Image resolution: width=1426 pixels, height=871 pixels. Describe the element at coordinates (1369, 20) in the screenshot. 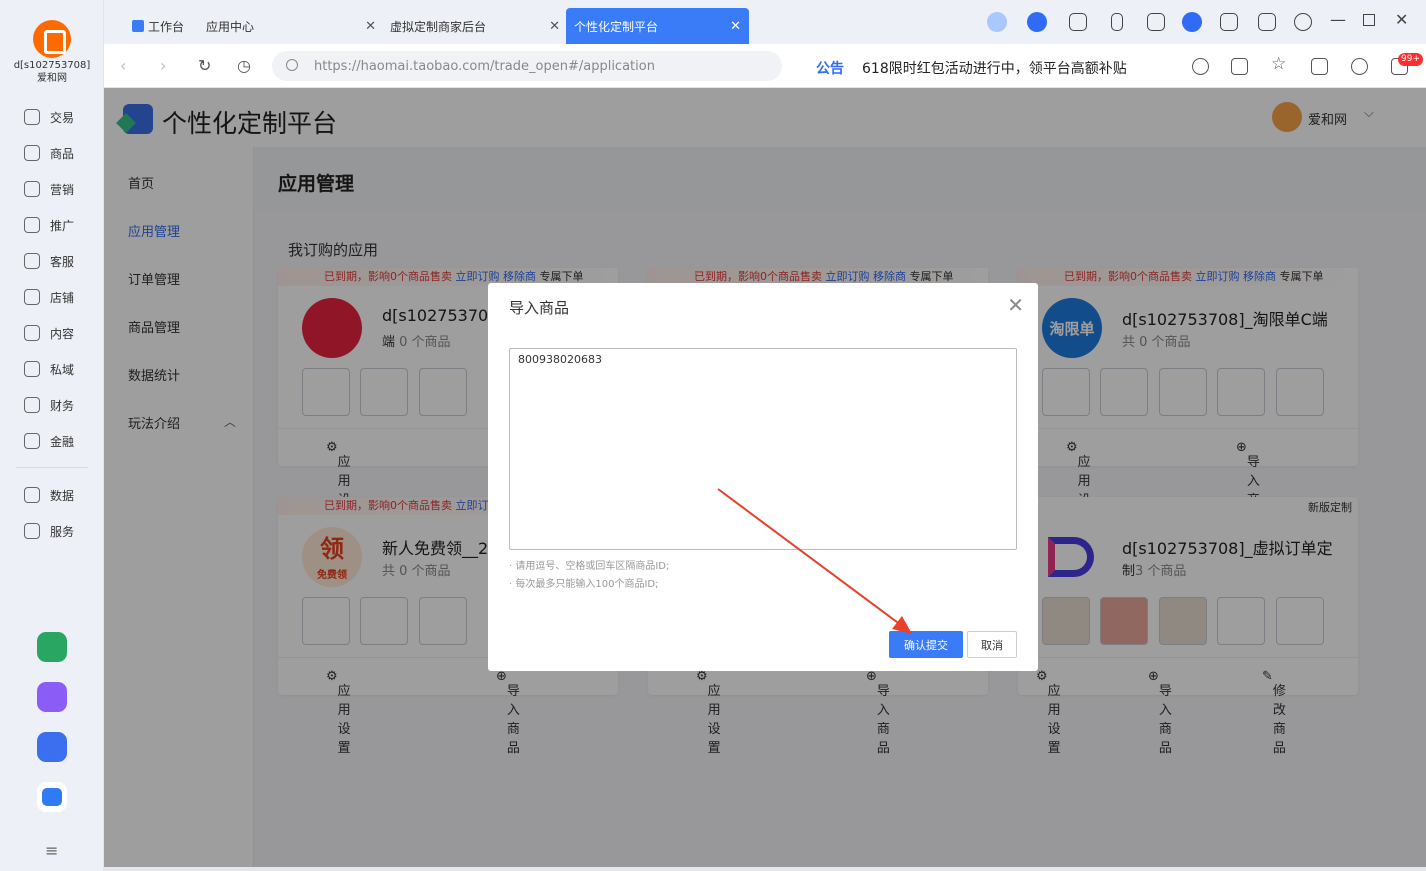

I see `maximize-icon` at that location.